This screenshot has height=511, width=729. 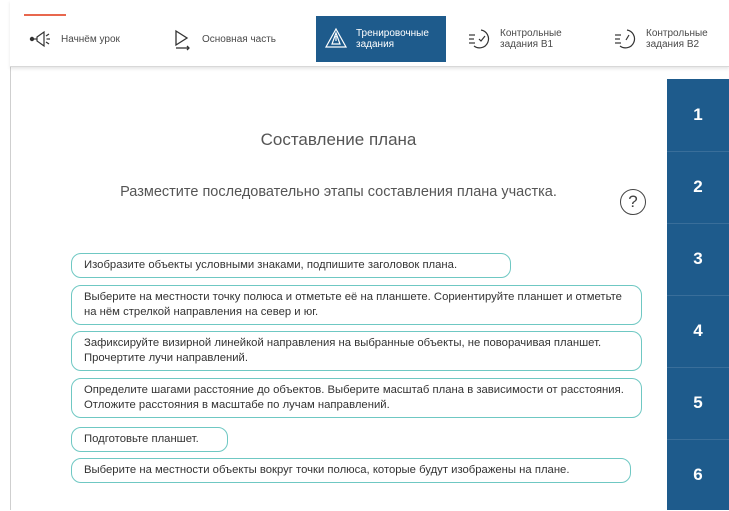 What do you see at coordinates (698, 115) in the screenshot?
I see `answer-slot: 1` at bounding box center [698, 115].